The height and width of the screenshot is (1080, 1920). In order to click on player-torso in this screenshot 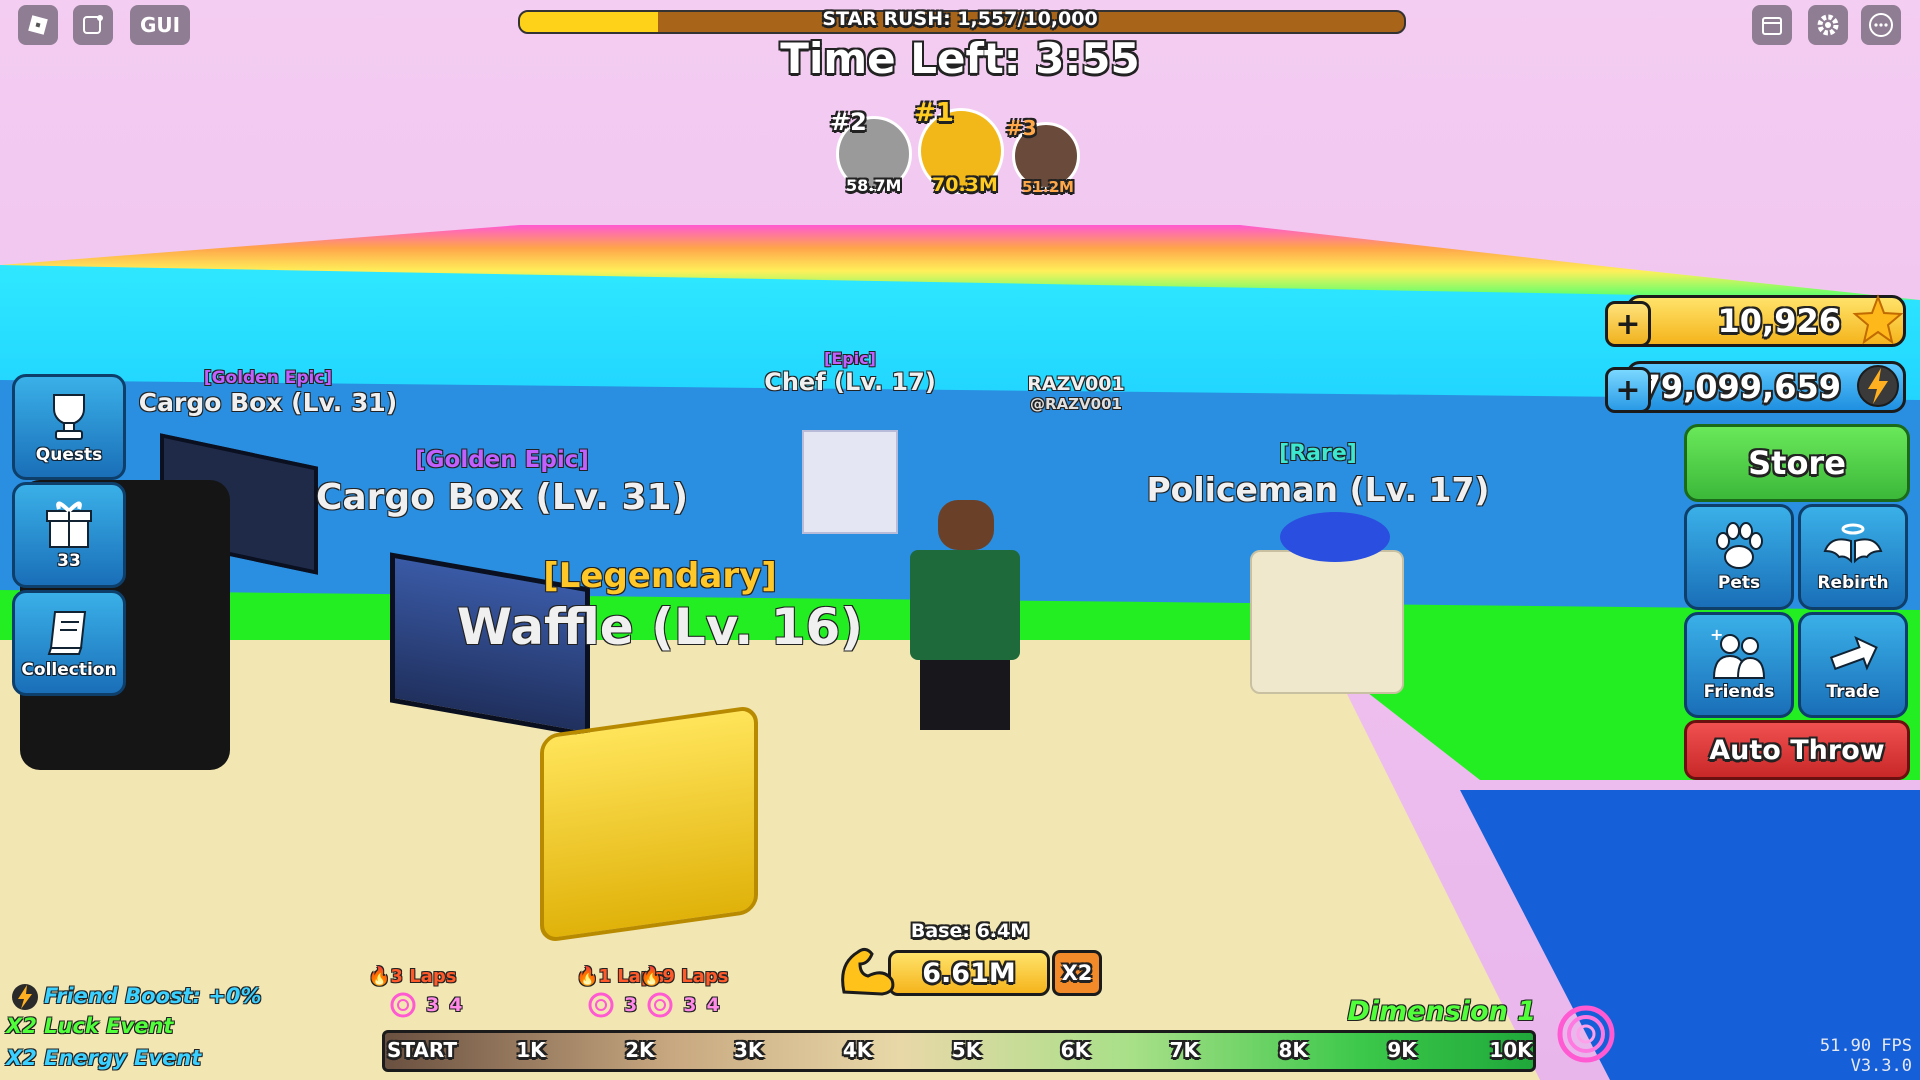, I will do `click(965, 605)`.